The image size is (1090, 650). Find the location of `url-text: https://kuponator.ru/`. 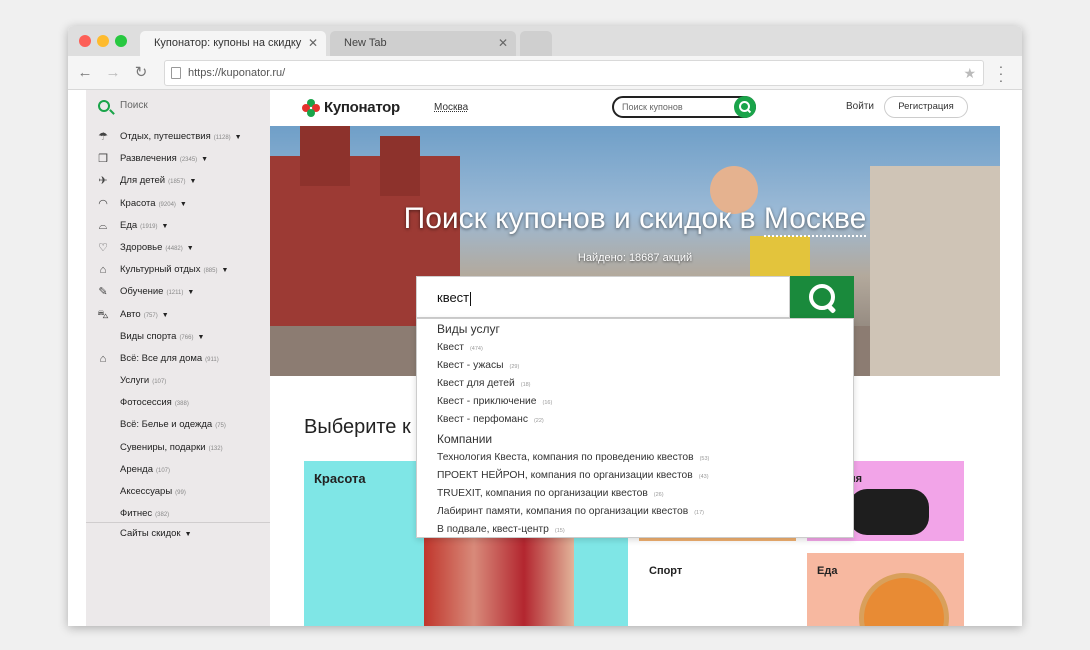

url-text: https://kuponator.ru/ is located at coordinates (237, 73).